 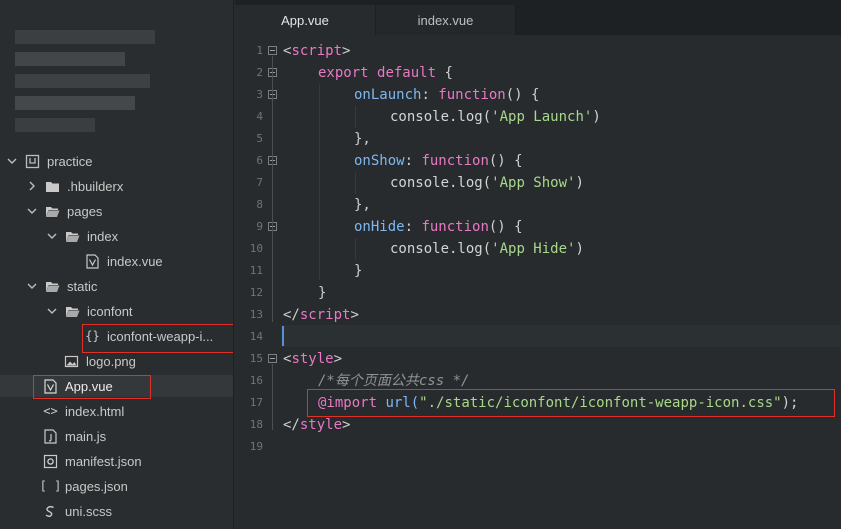 What do you see at coordinates (256, 248) in the screenshot?
I see `line-number: 10` at bounding box center [256, 248].